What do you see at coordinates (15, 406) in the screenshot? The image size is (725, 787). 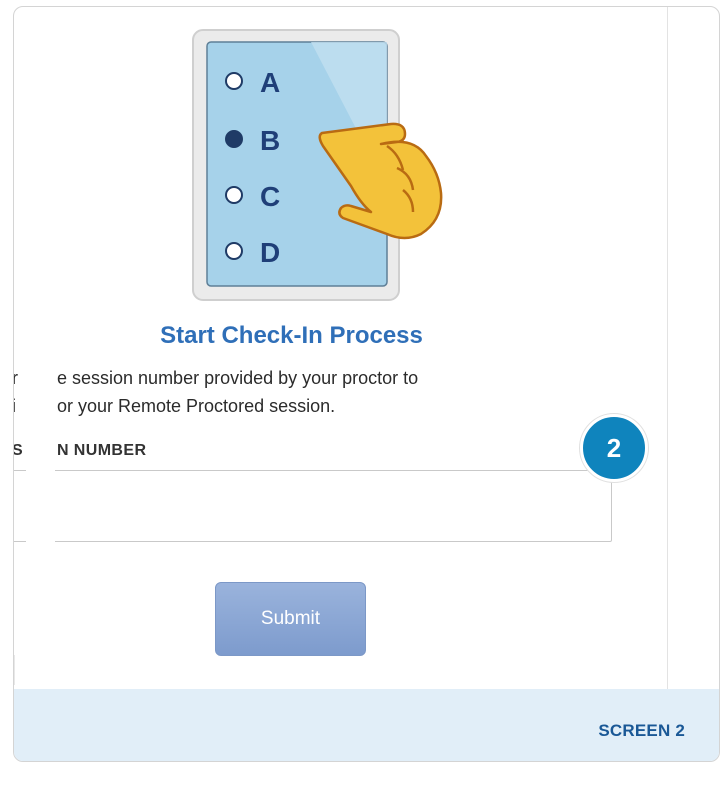 I see `instruction-fragment: i` at bounding box center [15, 406].